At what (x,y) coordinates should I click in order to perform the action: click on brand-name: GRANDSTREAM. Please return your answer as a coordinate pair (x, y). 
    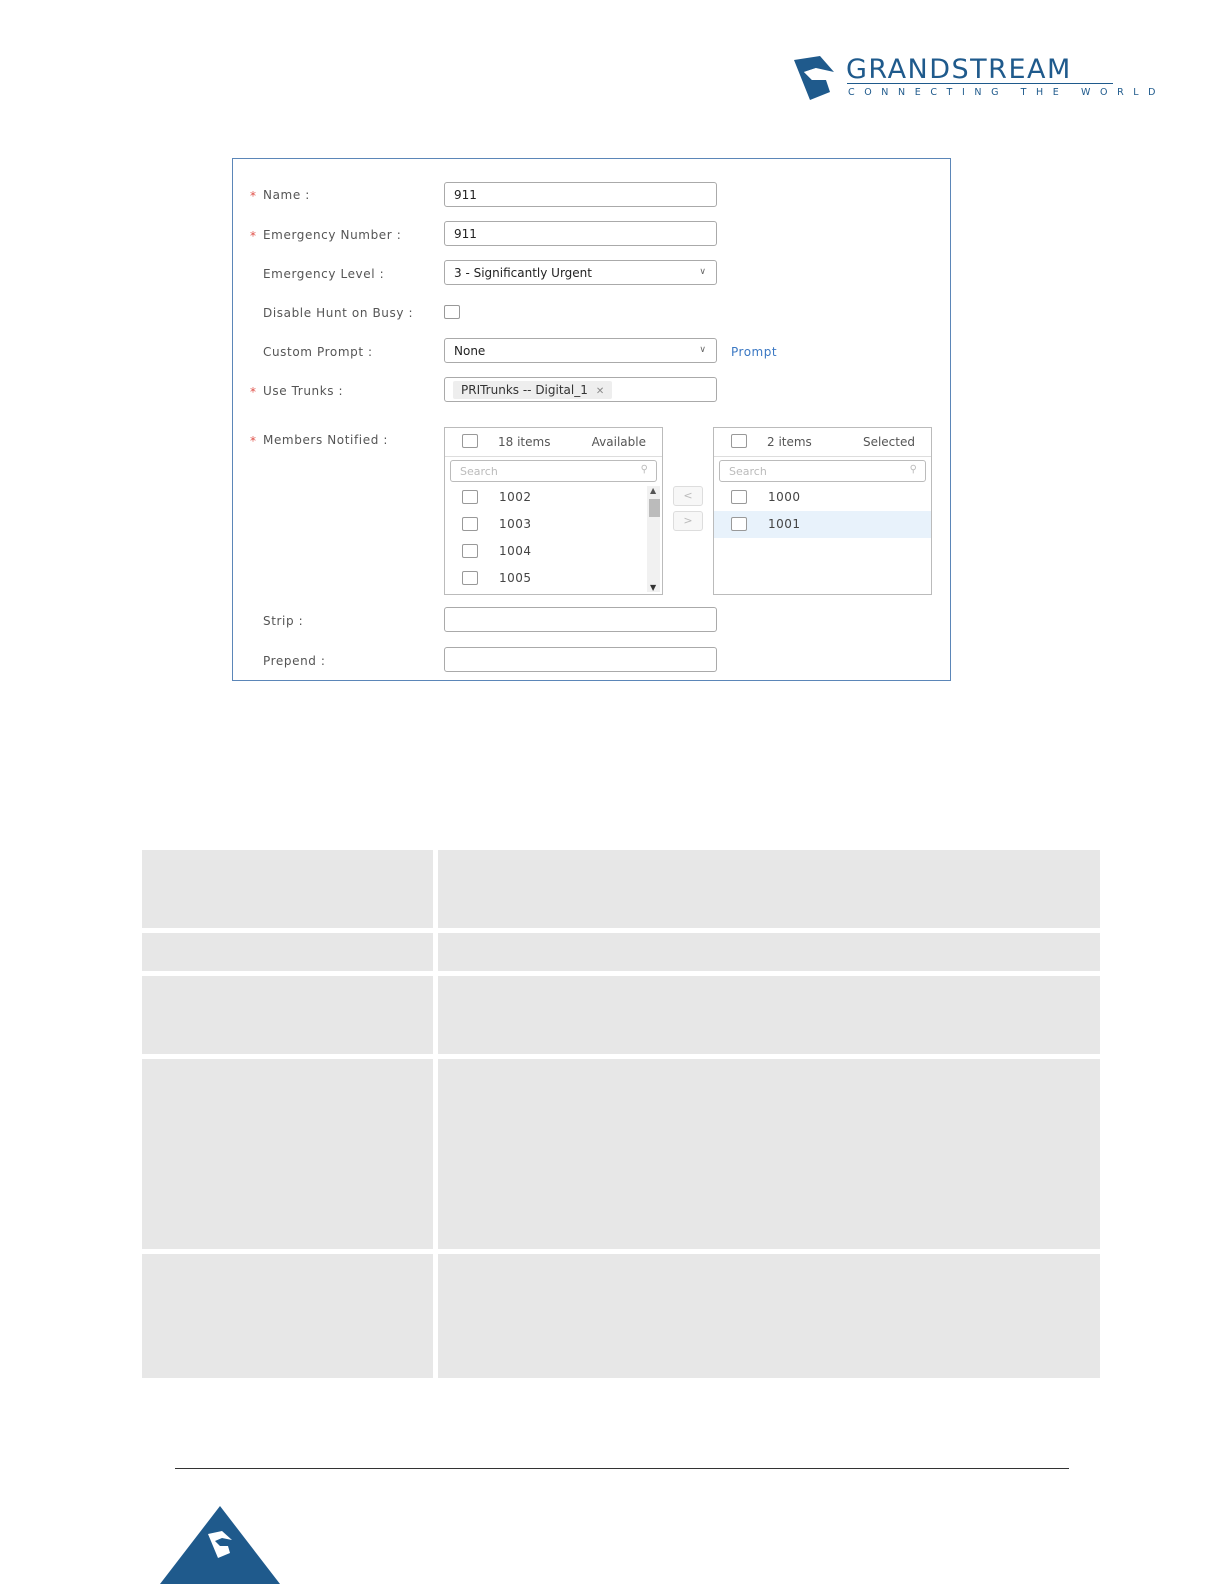
    Looking at the image, I should click on (959, 69).